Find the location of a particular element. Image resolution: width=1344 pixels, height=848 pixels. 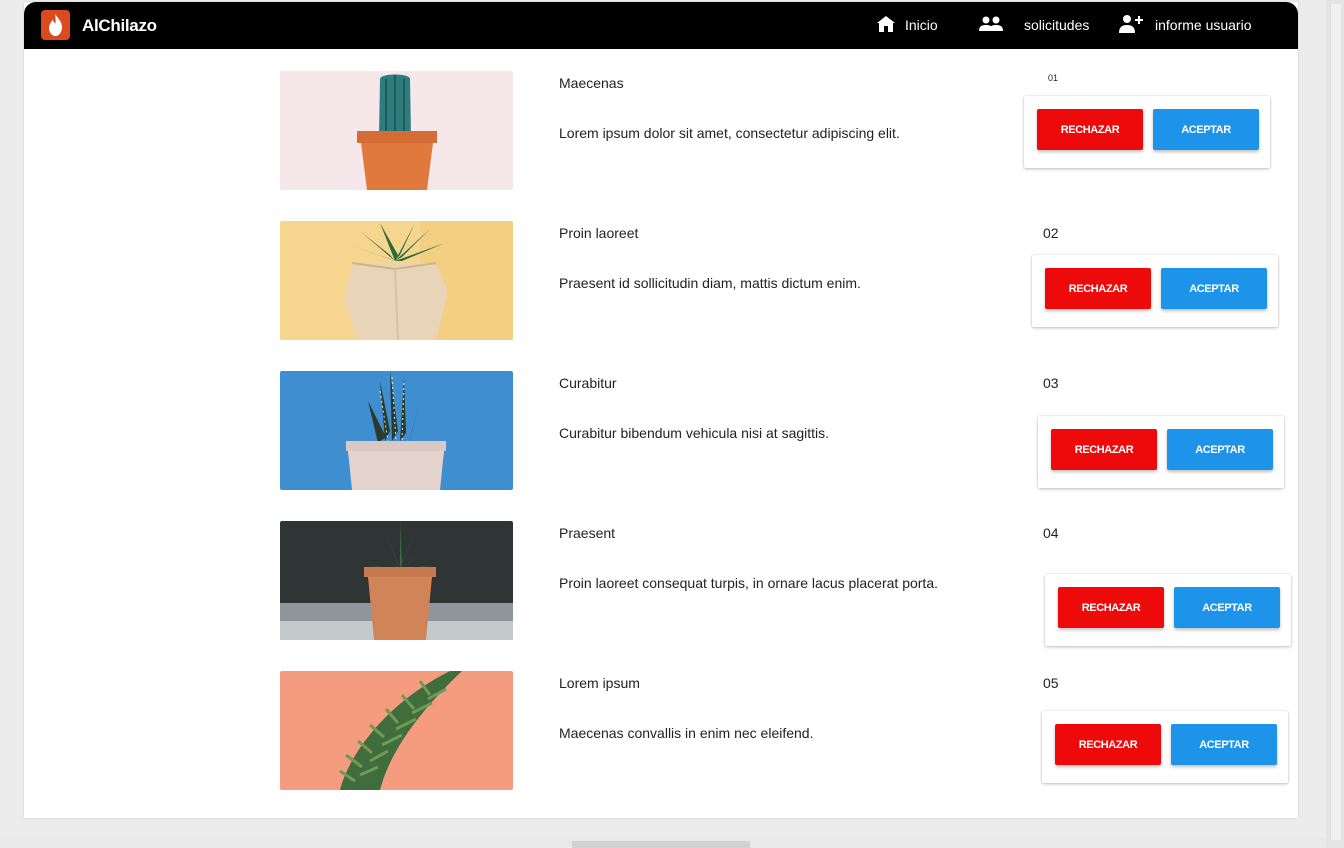

group-icon is located at coordinates (991, 25).